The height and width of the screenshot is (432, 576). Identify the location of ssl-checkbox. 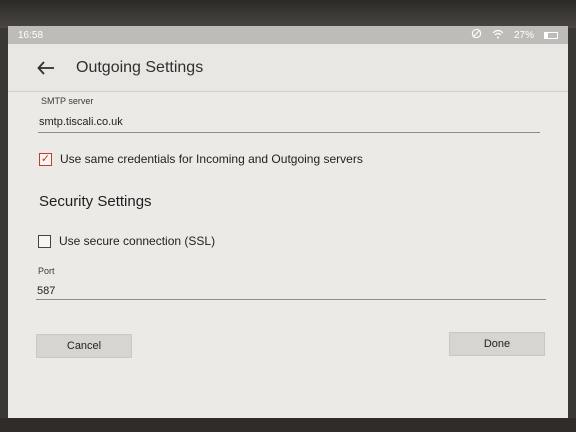
(44, 241).